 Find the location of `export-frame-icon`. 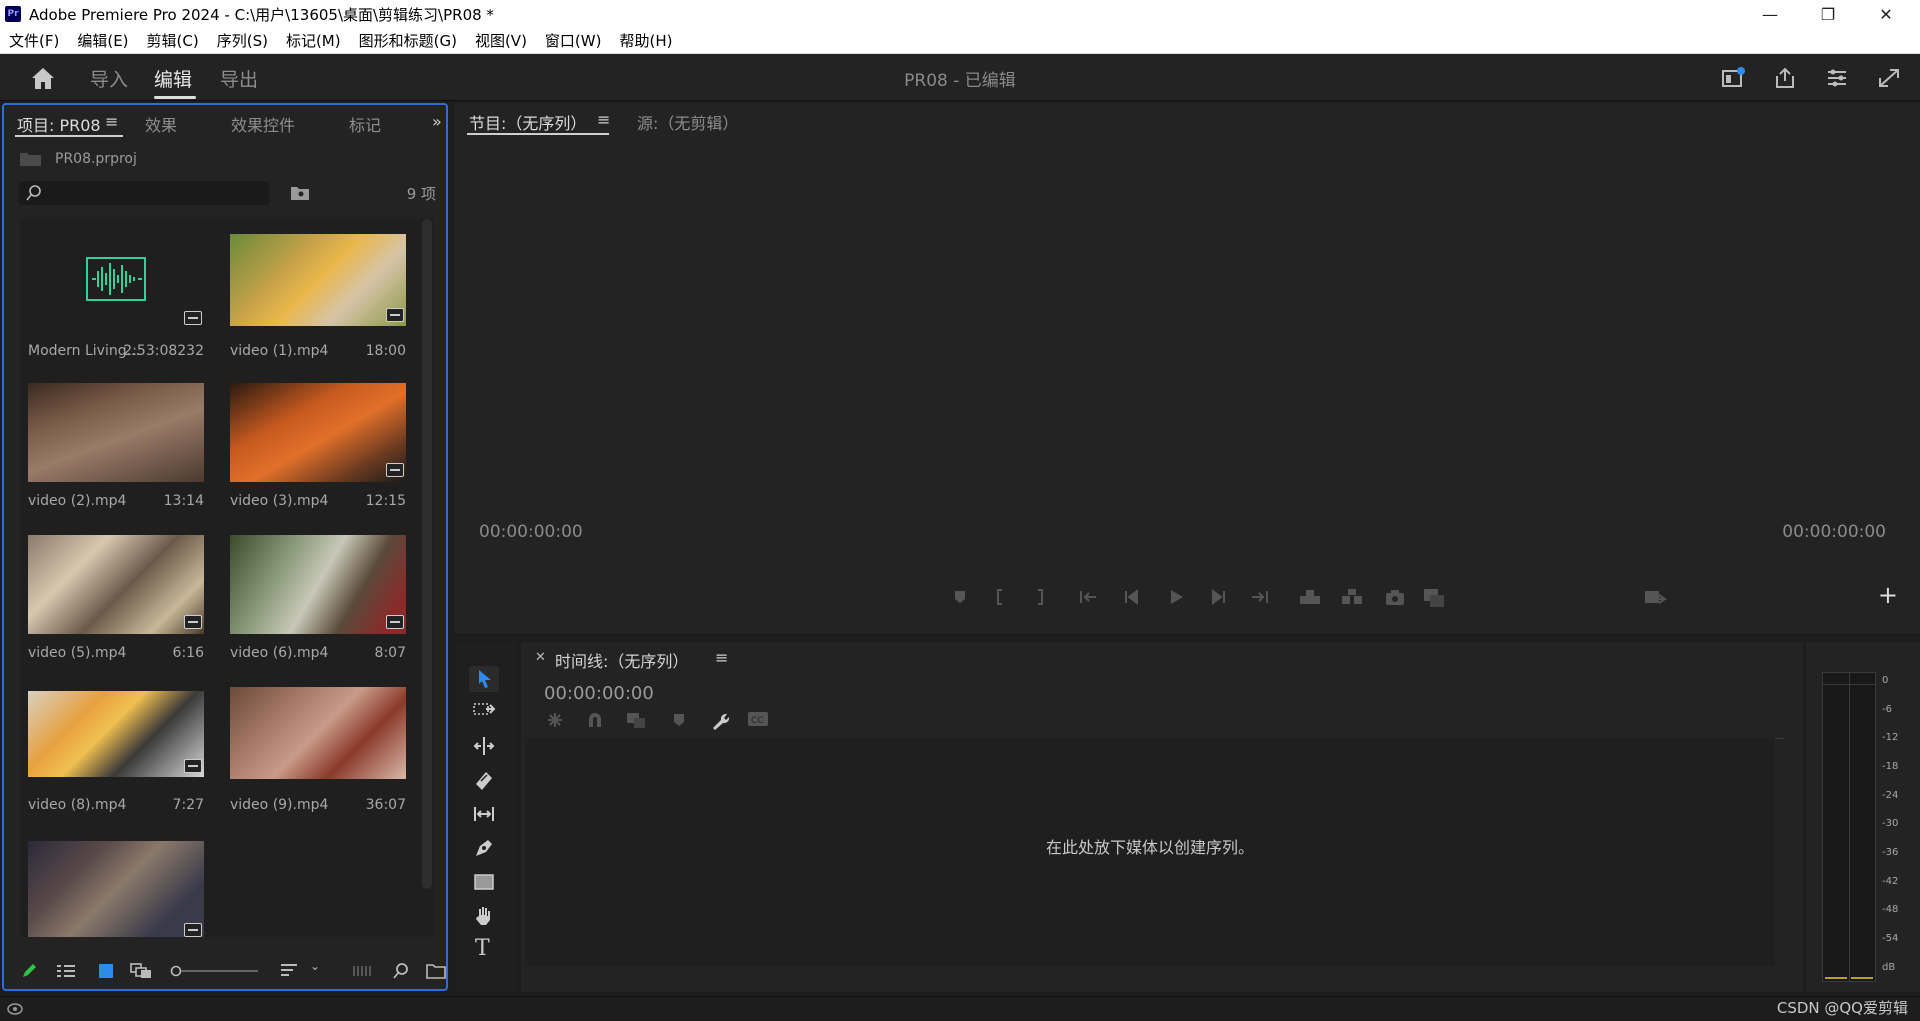

export-frame-icon is located at coordinates (1395, 597).